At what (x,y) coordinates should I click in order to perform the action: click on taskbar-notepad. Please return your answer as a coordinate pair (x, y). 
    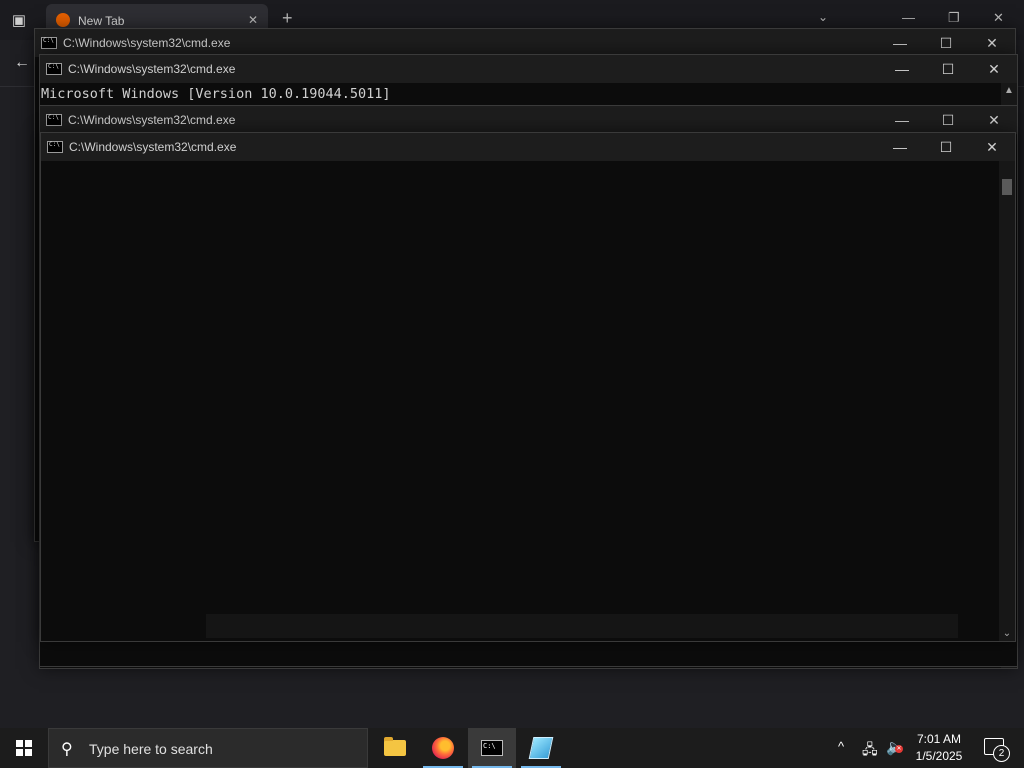
    Looking at the image, I should click on (541, 748).